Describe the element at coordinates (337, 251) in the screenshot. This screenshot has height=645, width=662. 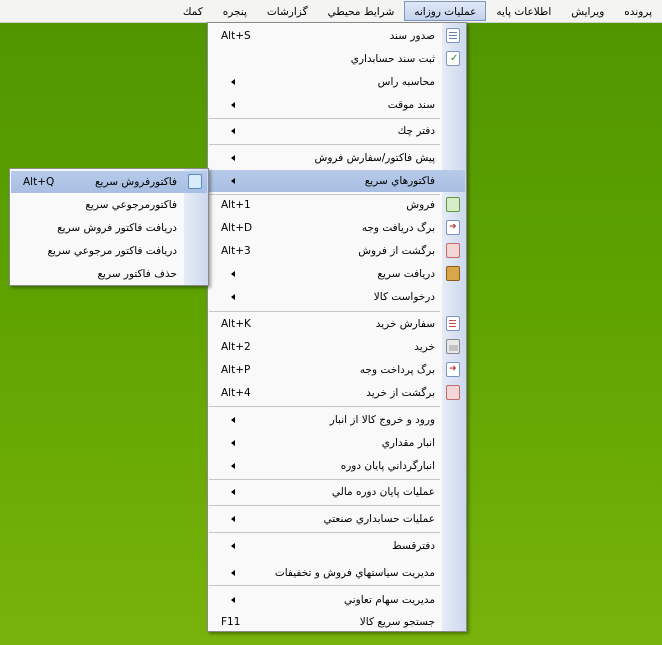
I see `menu-item-sales-return: برگشت از فروش Alt+3` at that location.